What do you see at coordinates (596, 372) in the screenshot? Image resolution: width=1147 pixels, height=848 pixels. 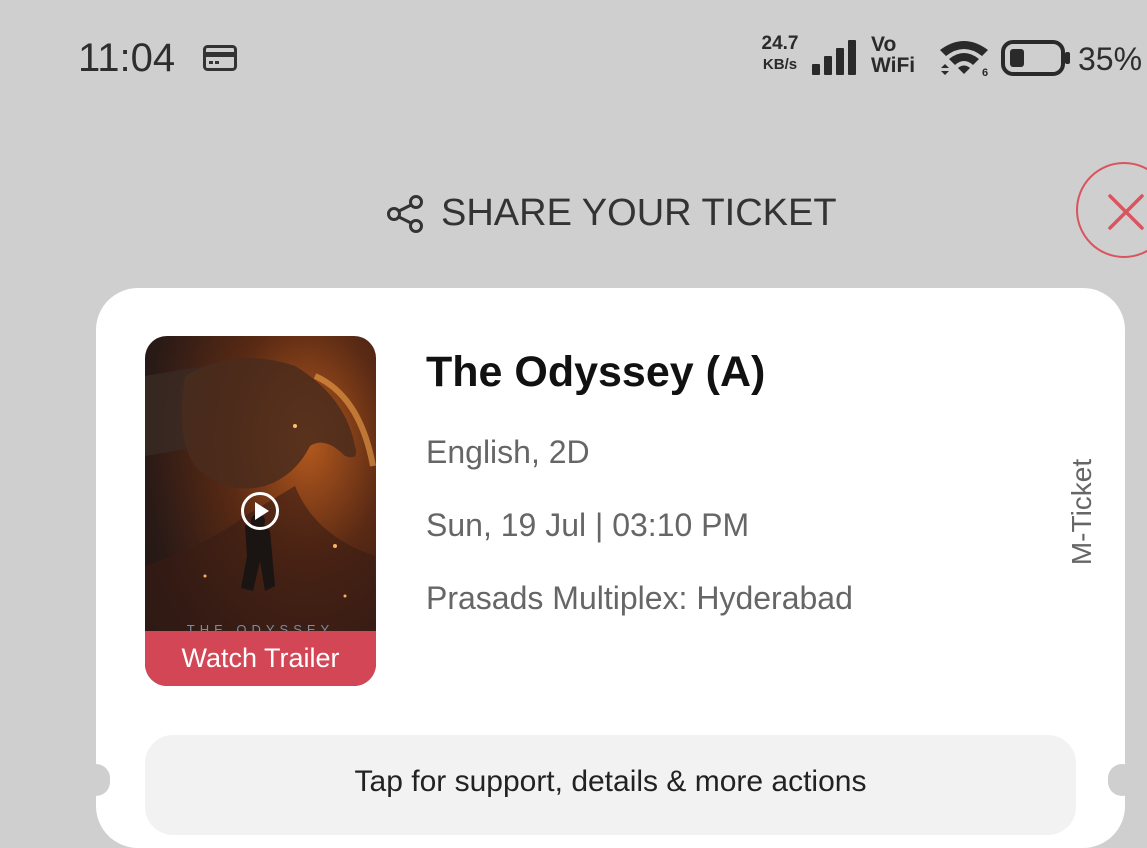 I see `movie-title: The Odyssey (A)` at bounding box center [596, 372].